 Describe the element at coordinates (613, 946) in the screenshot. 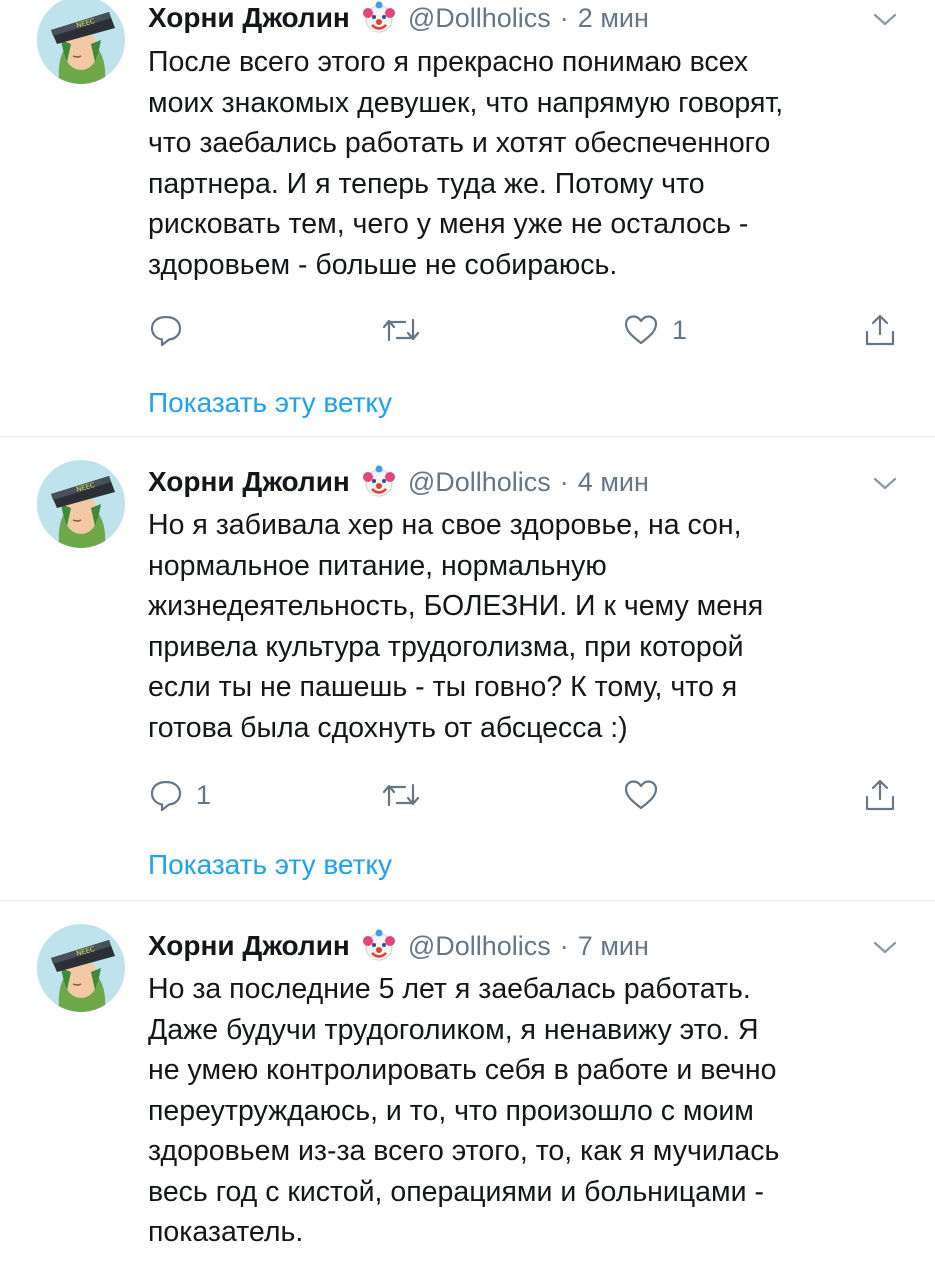

I see `tweet-time: 7 мин` at that location.